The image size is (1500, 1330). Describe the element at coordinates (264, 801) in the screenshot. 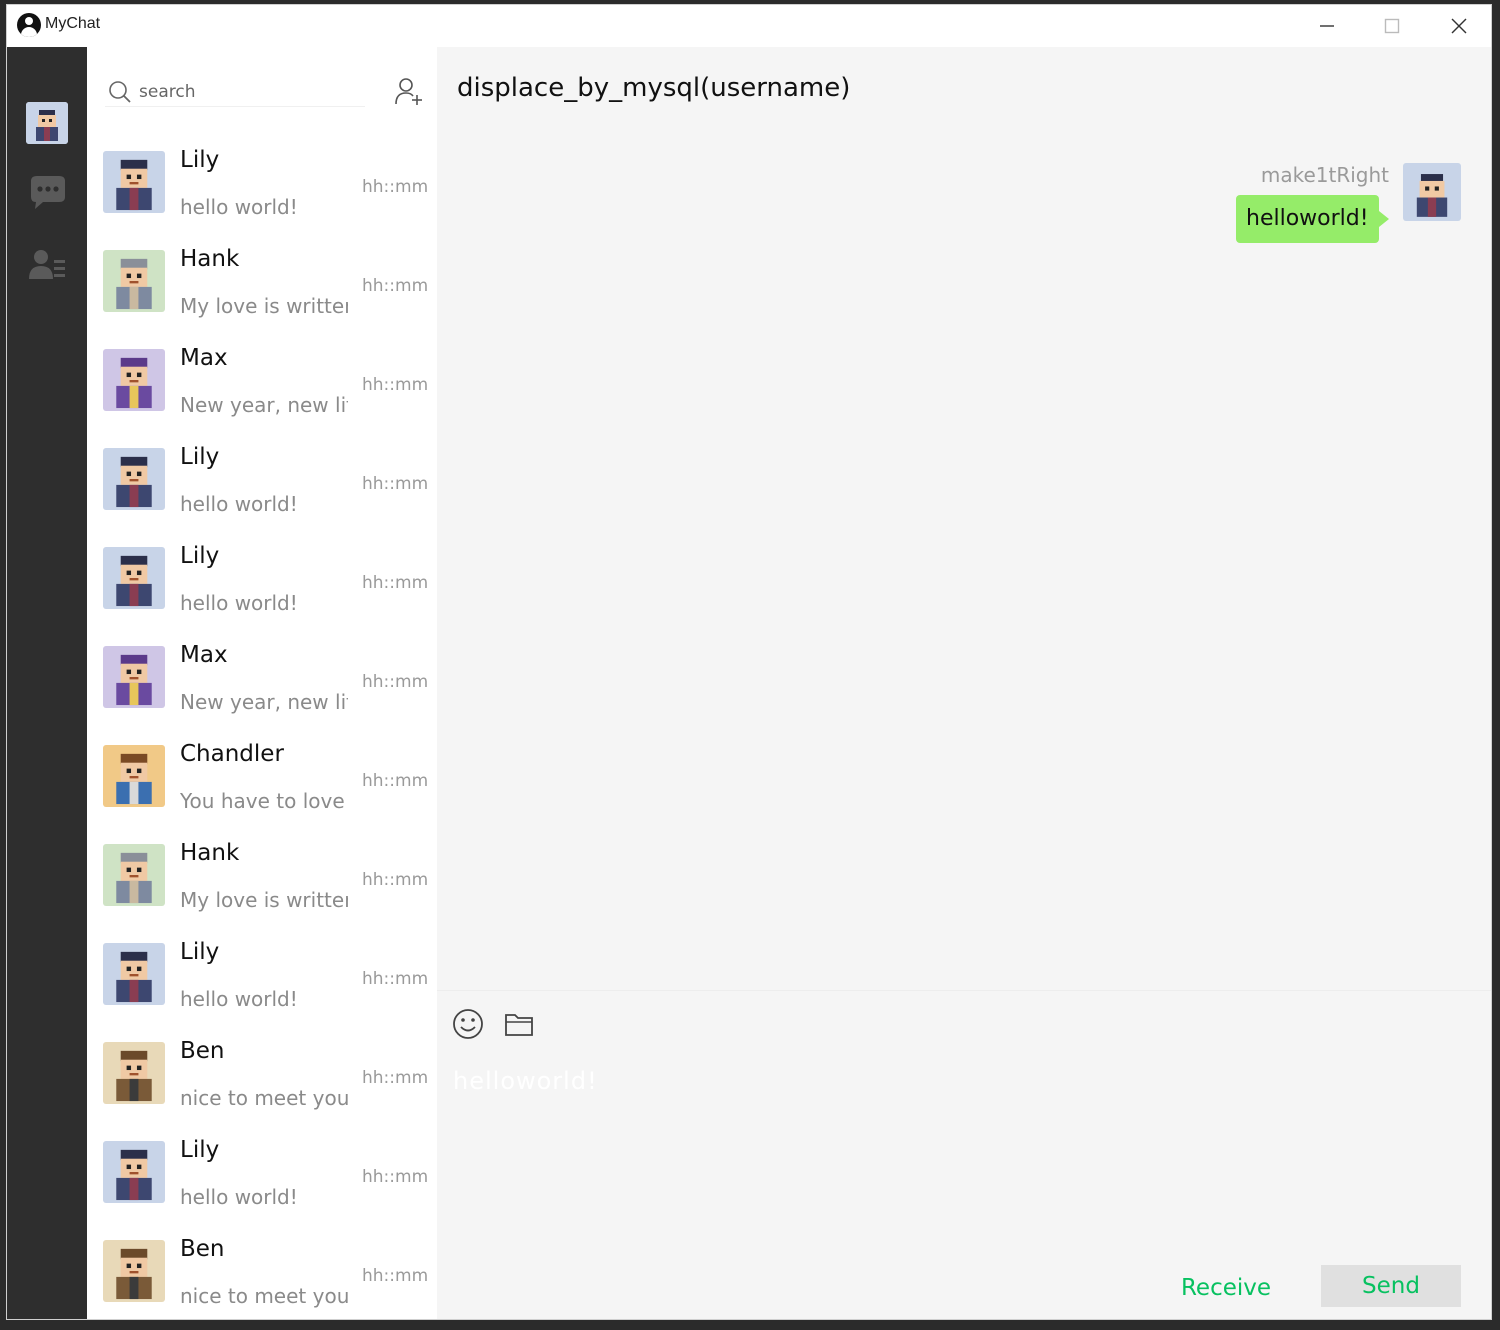

I see `contact-preview: You have to love y` at that location.